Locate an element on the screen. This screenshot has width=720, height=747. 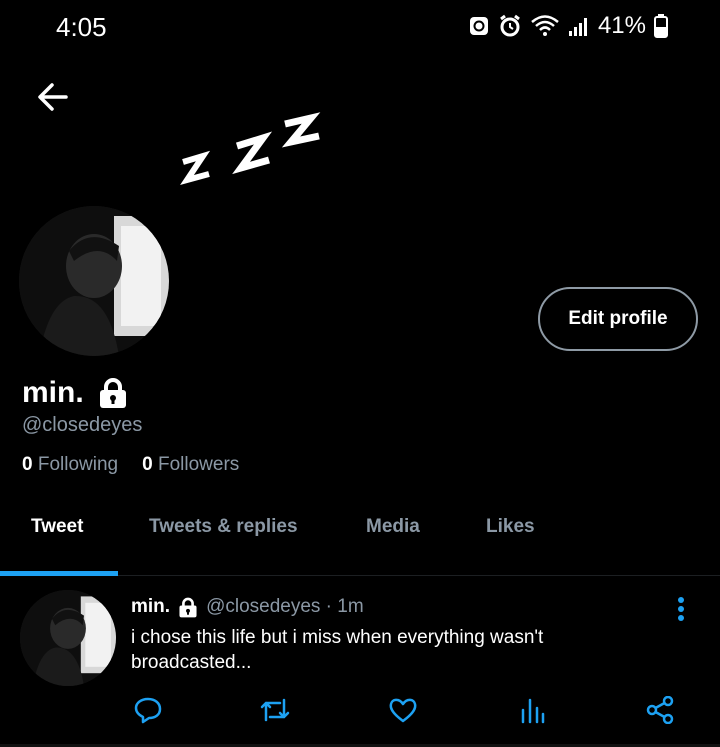
wifi-icon is located at coordinates (545, 25).